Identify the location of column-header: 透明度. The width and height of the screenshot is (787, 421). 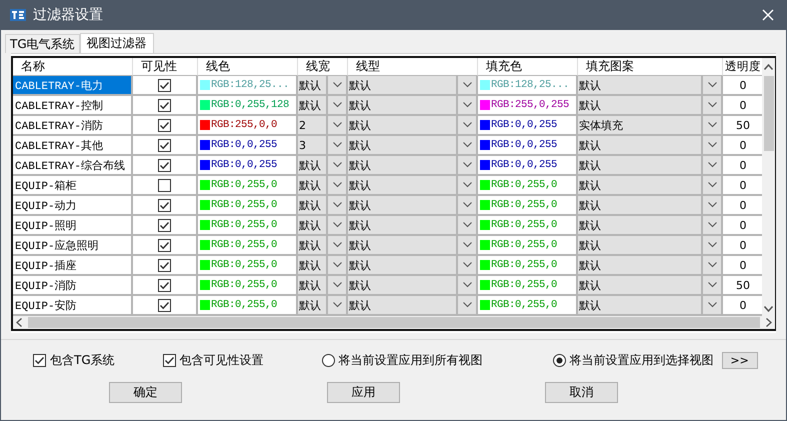
(742, 67).